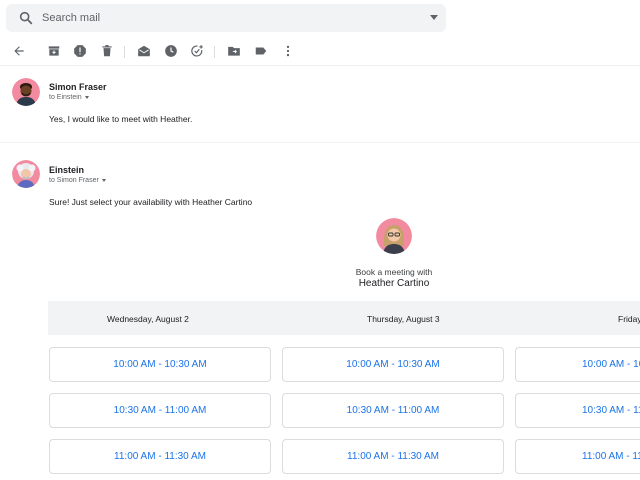  Describe the element at coordinates (121, 119) in the screenshot. I see `message-body: Yes, I would like to meet with Heather.` at that location.